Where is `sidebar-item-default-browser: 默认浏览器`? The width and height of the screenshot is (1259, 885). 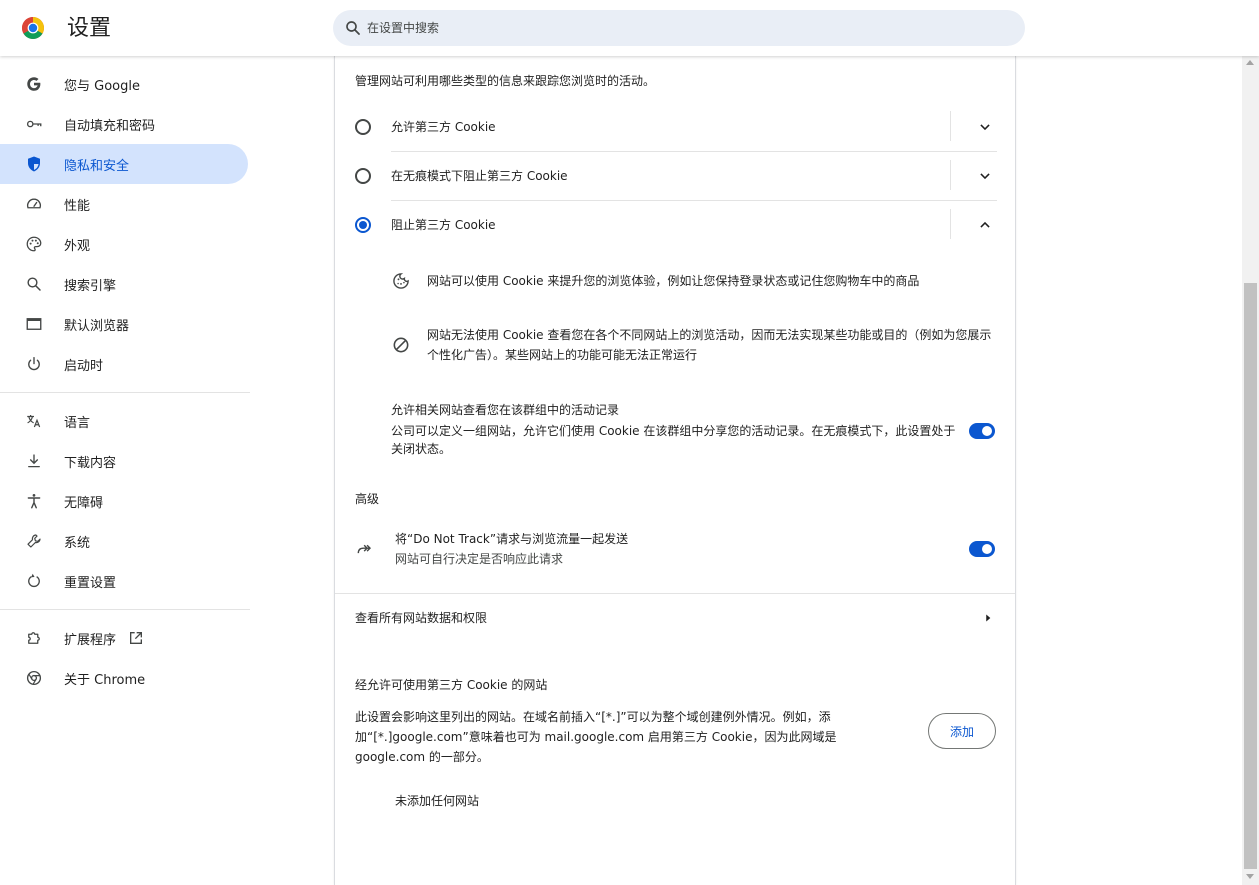 sidebar-item-default-browser: 默认浏览器 is located at coordinates (124, 324).